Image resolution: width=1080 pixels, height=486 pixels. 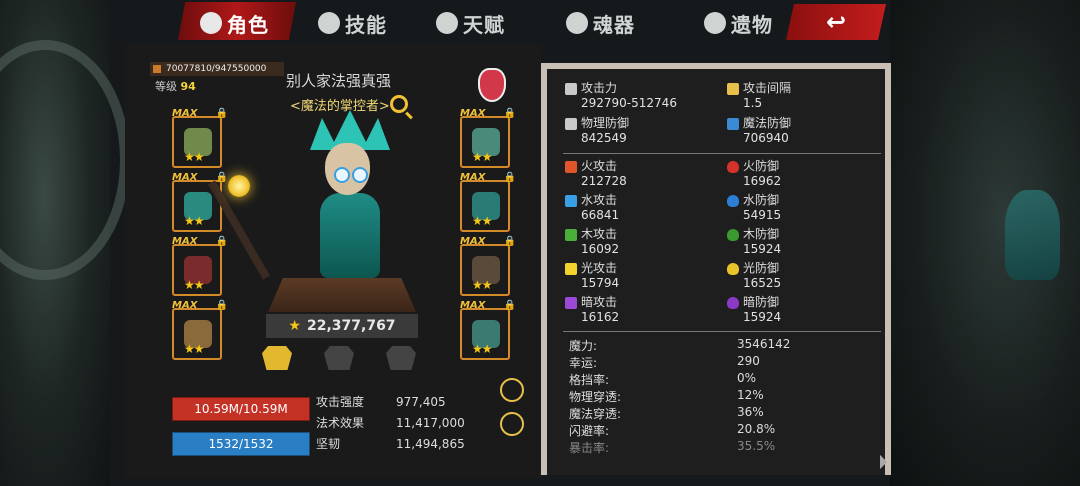 I want to click on sword-icon, so click(x=571, y=88).